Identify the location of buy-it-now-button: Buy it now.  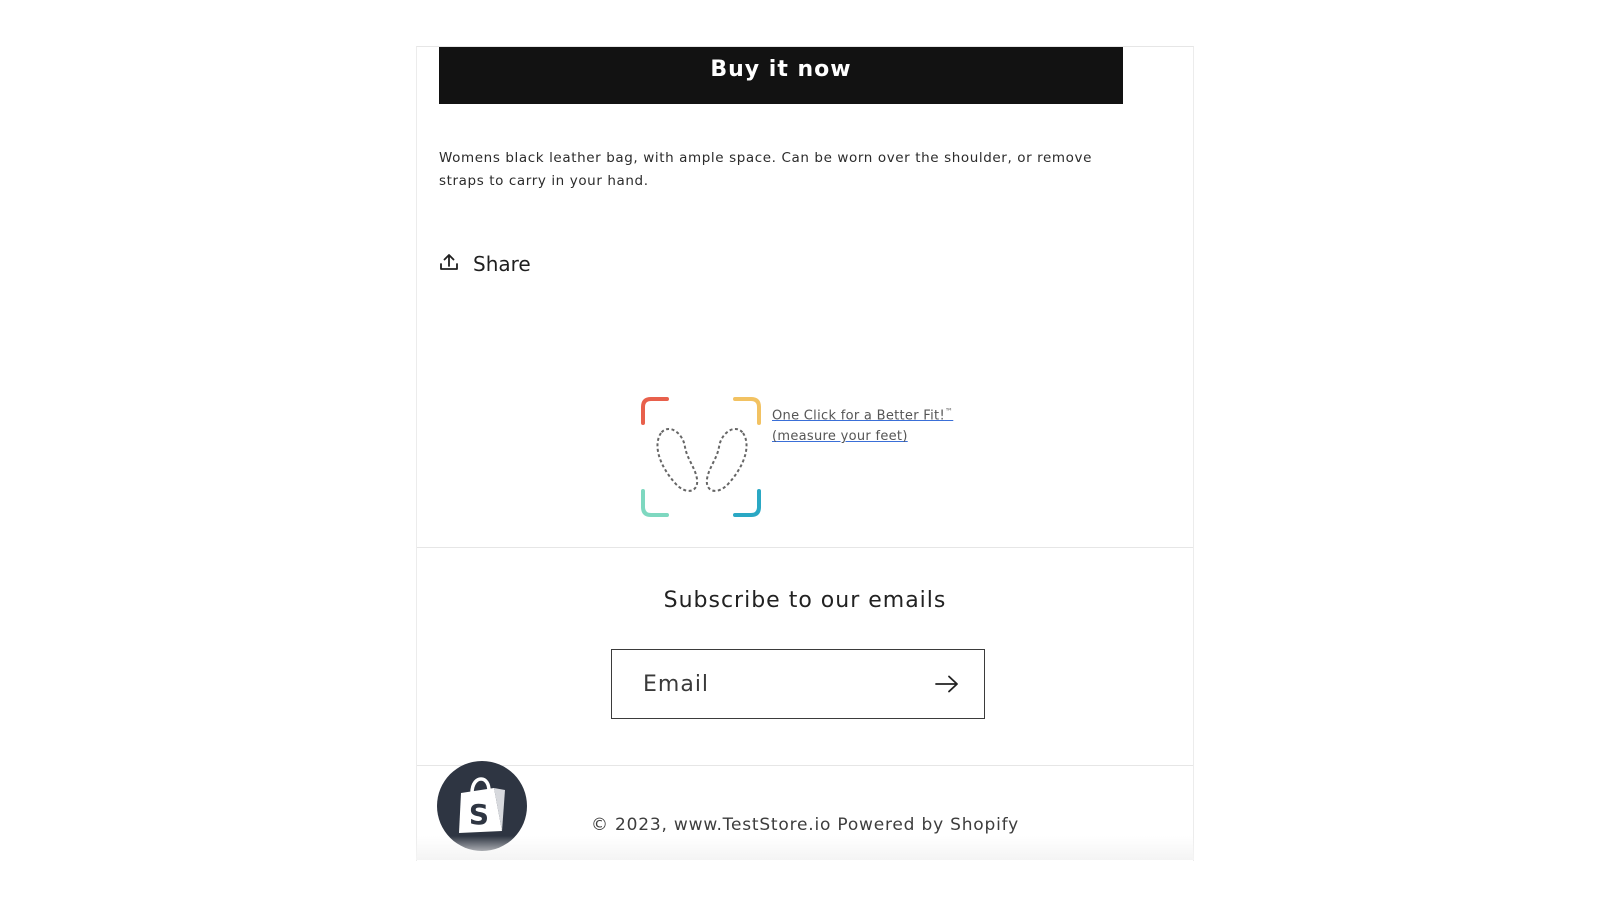
(781, 75).